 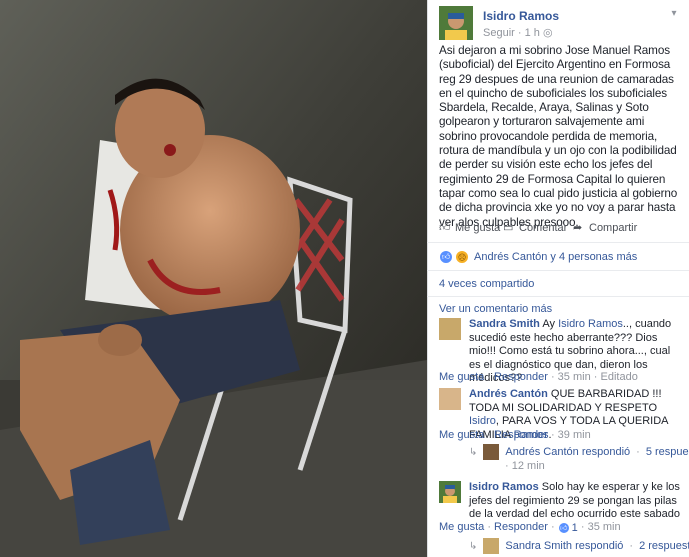 I want to click on reply-time: · 12 min, so click(x=525, y=466).